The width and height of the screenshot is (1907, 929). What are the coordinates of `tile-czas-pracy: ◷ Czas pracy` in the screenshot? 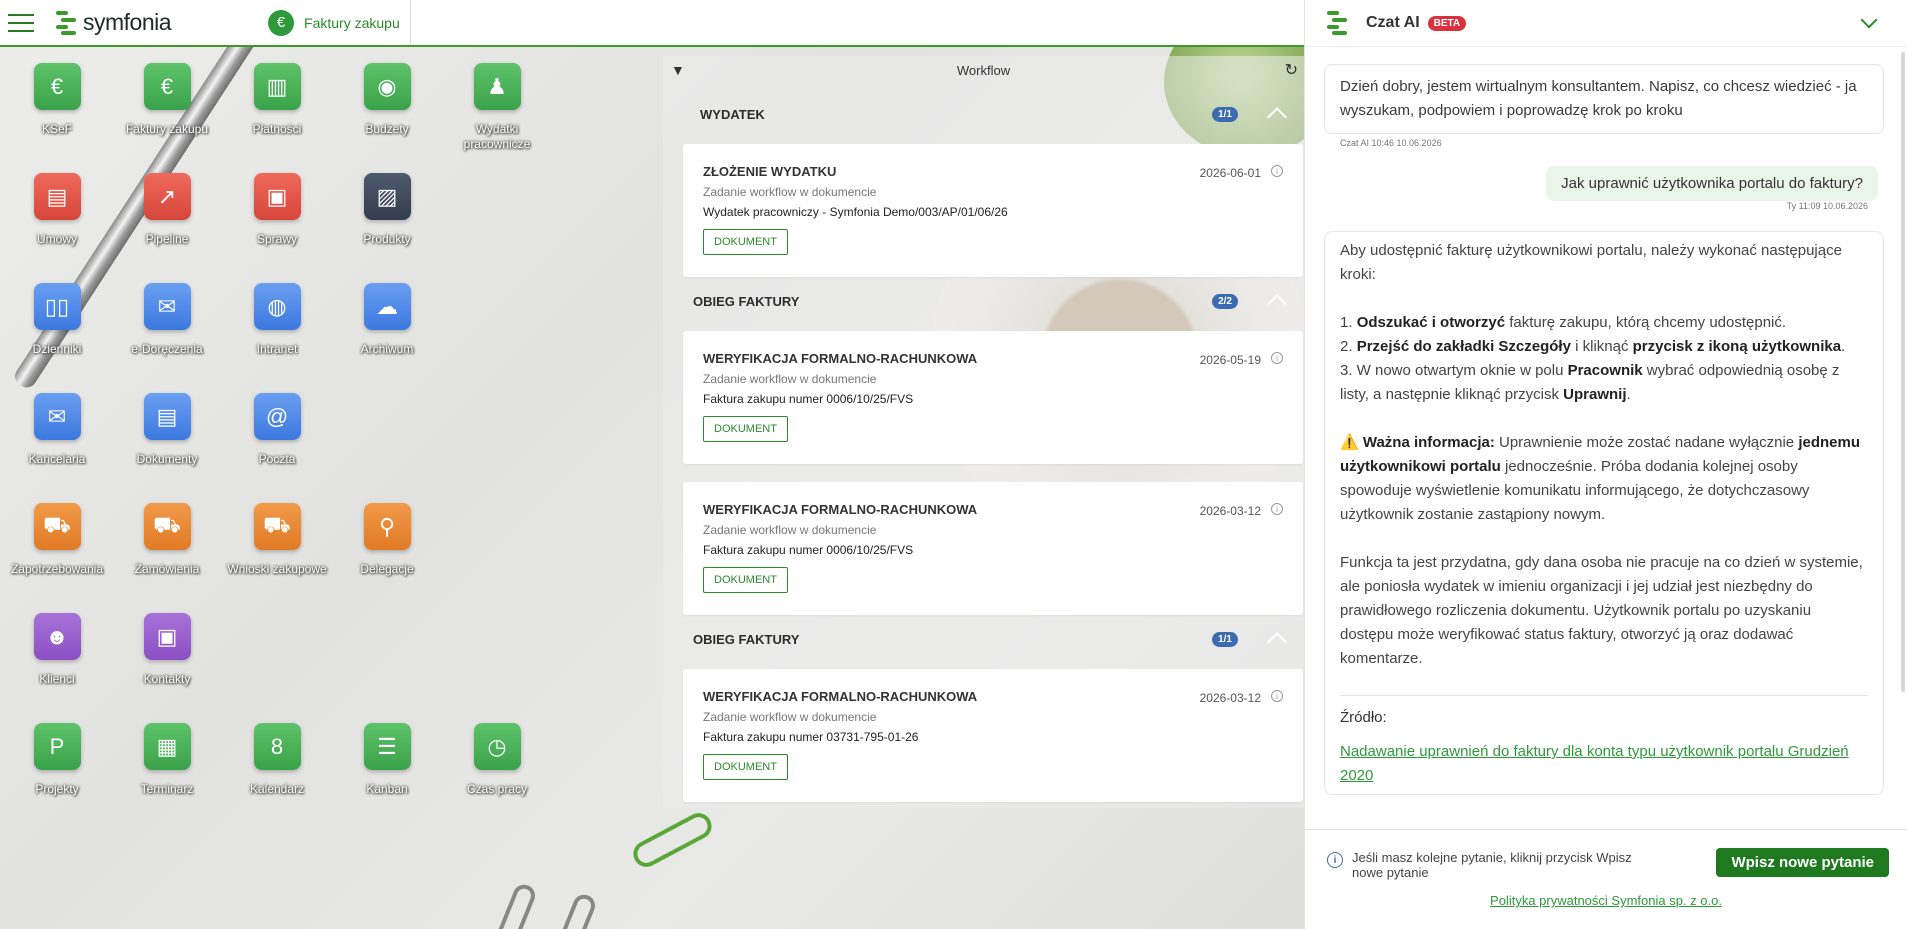 It's located at (497, 760).